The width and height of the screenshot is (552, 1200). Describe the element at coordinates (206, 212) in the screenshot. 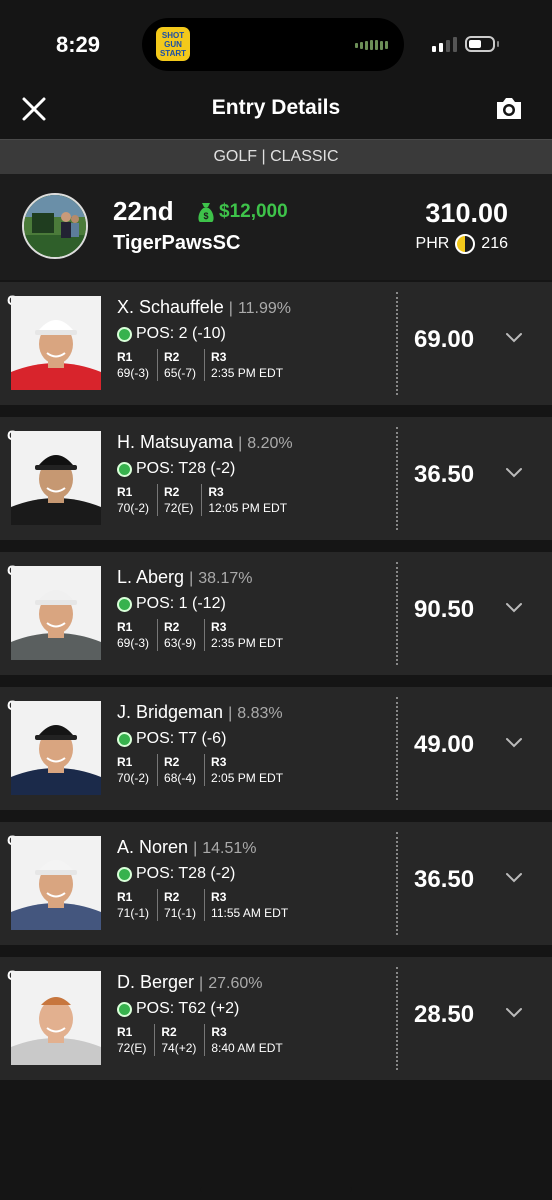

I see `money-bag-icon: $` at that location.